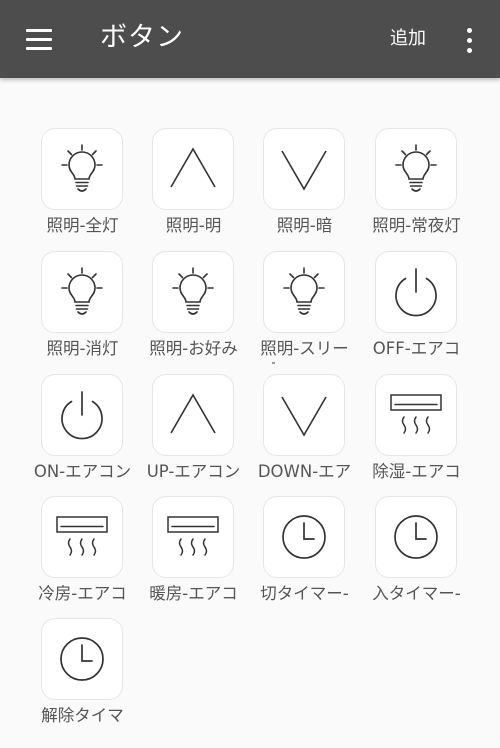 The height and width of the screenshot is (748, 500). What do you see at coordinates (273, 363) in the screenshot?
I see `label-overflow-mark` at bounding box center [273, 363].